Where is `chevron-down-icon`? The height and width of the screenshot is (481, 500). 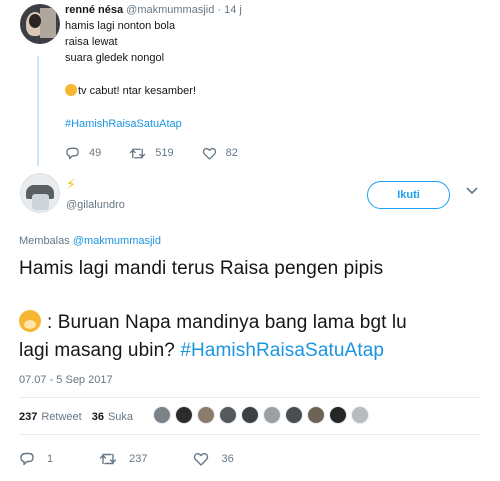 chevron-down-icon is located at coordinates (472, 191).